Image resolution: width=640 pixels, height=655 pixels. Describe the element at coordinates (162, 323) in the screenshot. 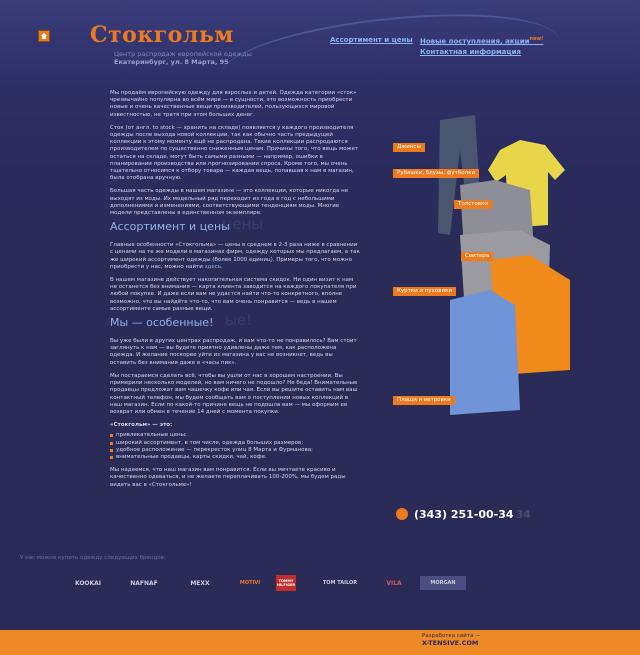

I see `section-special-title-text: Мы — особенные!` at that location.